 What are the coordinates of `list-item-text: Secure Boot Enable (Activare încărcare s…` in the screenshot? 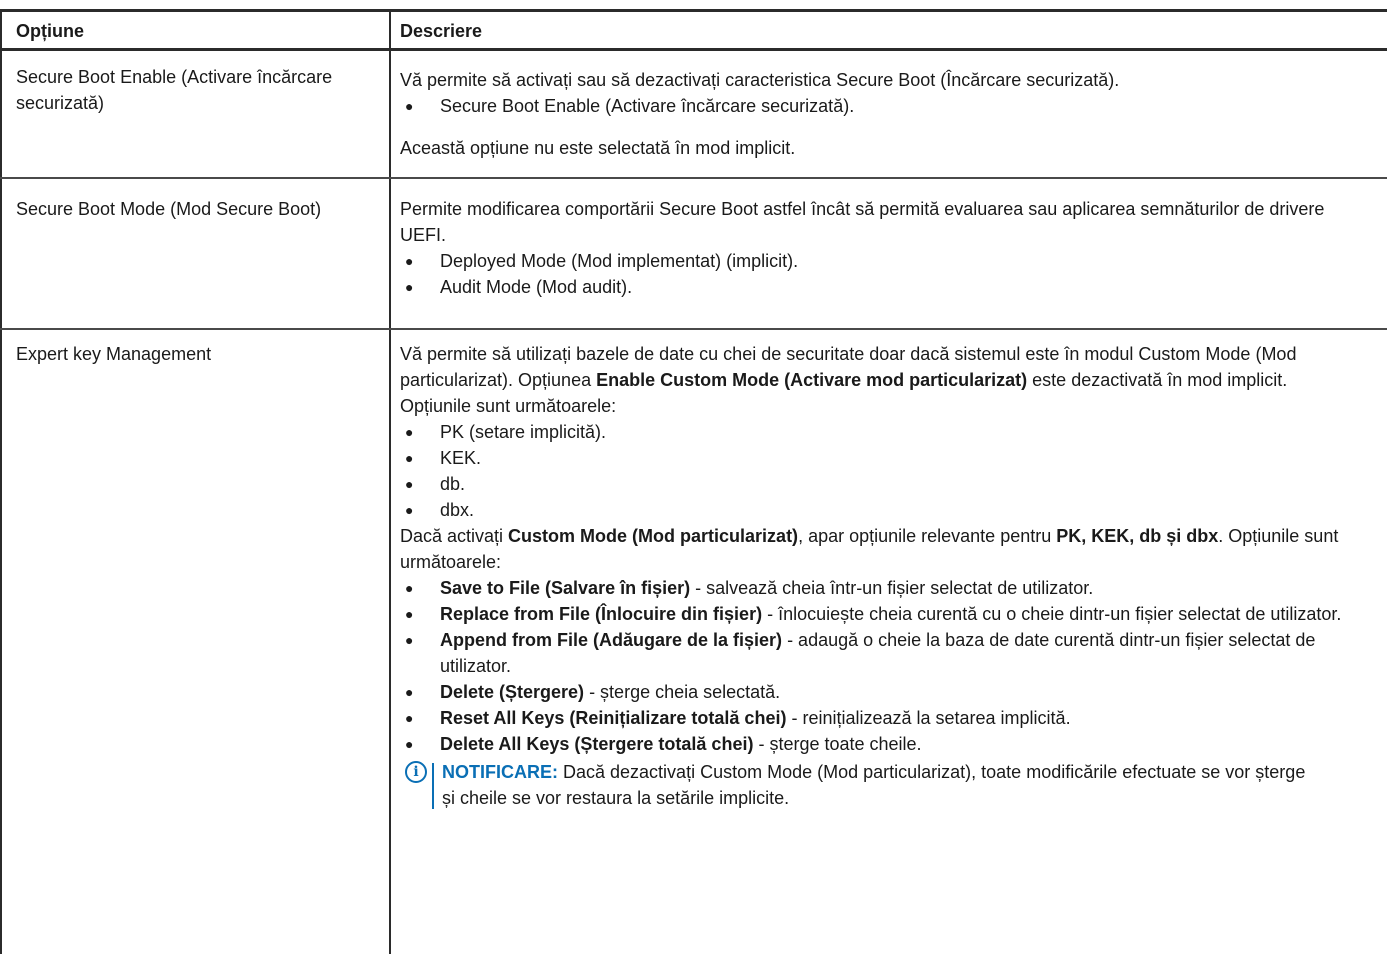 It's located at (647, 106).